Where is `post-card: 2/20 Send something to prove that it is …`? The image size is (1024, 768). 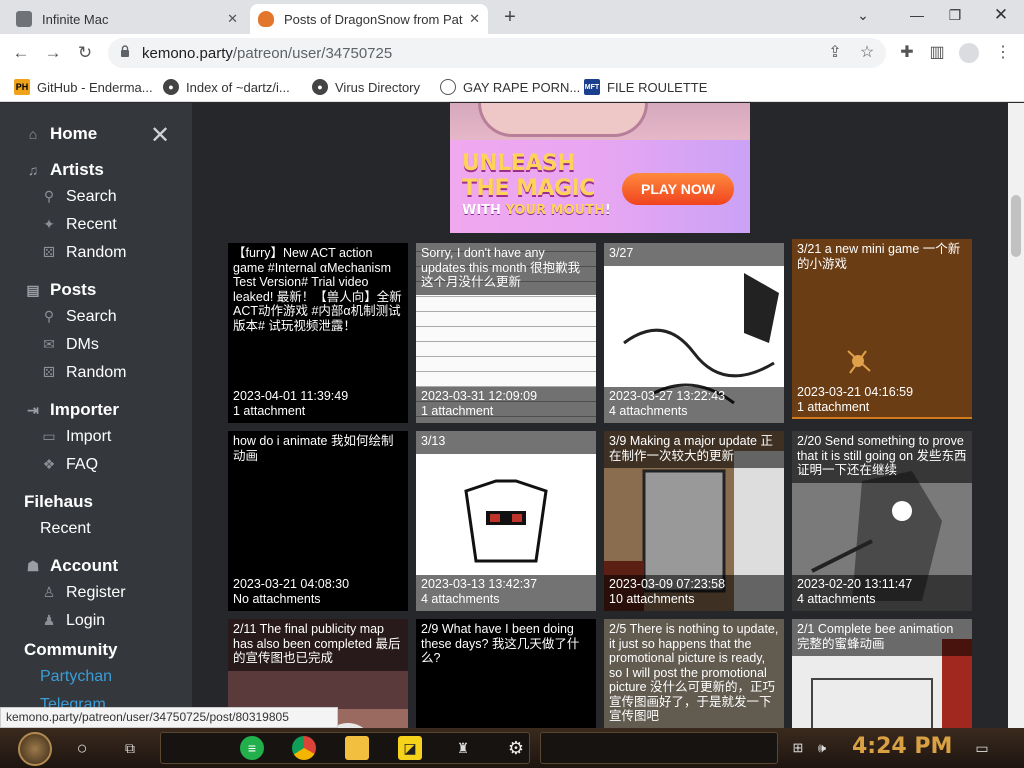 post-card: 2/20 Send something to prove that it is … is located at coordinates (882, 521).